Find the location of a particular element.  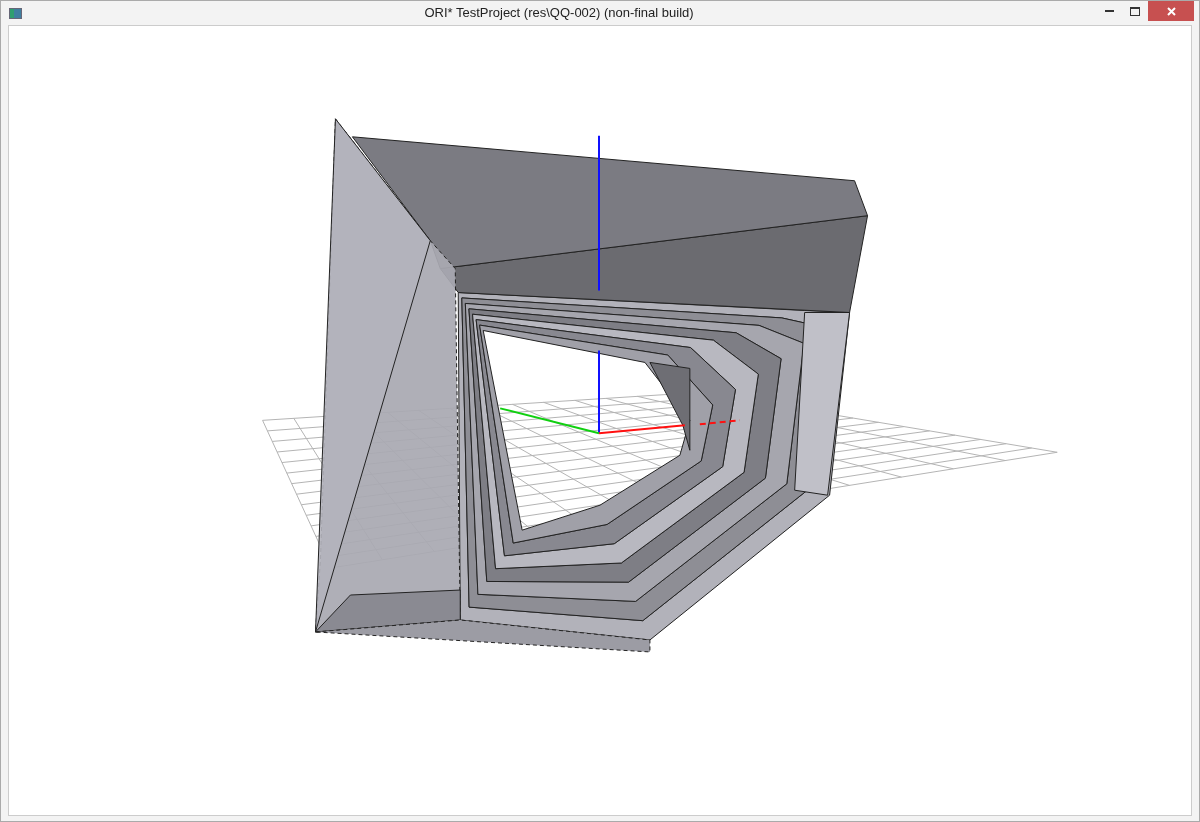

window-title: ORI* TestProject (res\QQ-002) (non-final build) is located at coordinates (559, 13).